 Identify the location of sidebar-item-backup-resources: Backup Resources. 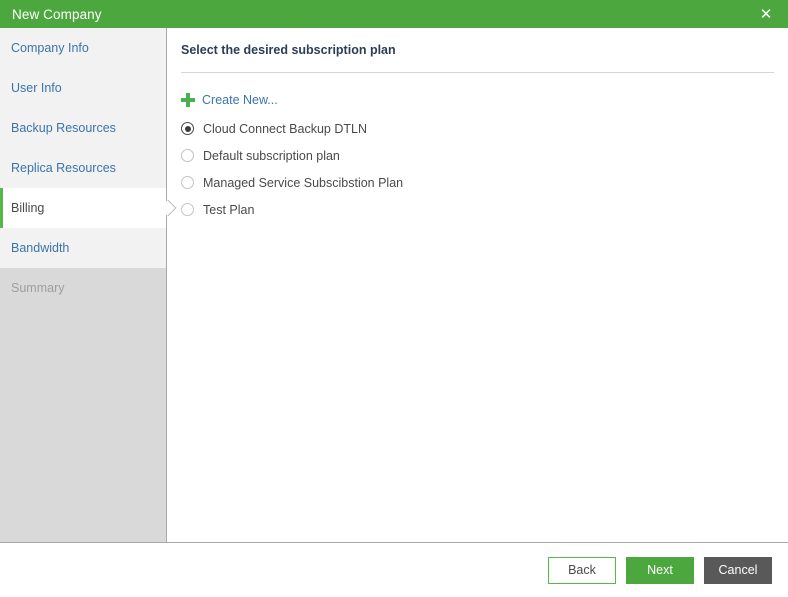
(83, 128).